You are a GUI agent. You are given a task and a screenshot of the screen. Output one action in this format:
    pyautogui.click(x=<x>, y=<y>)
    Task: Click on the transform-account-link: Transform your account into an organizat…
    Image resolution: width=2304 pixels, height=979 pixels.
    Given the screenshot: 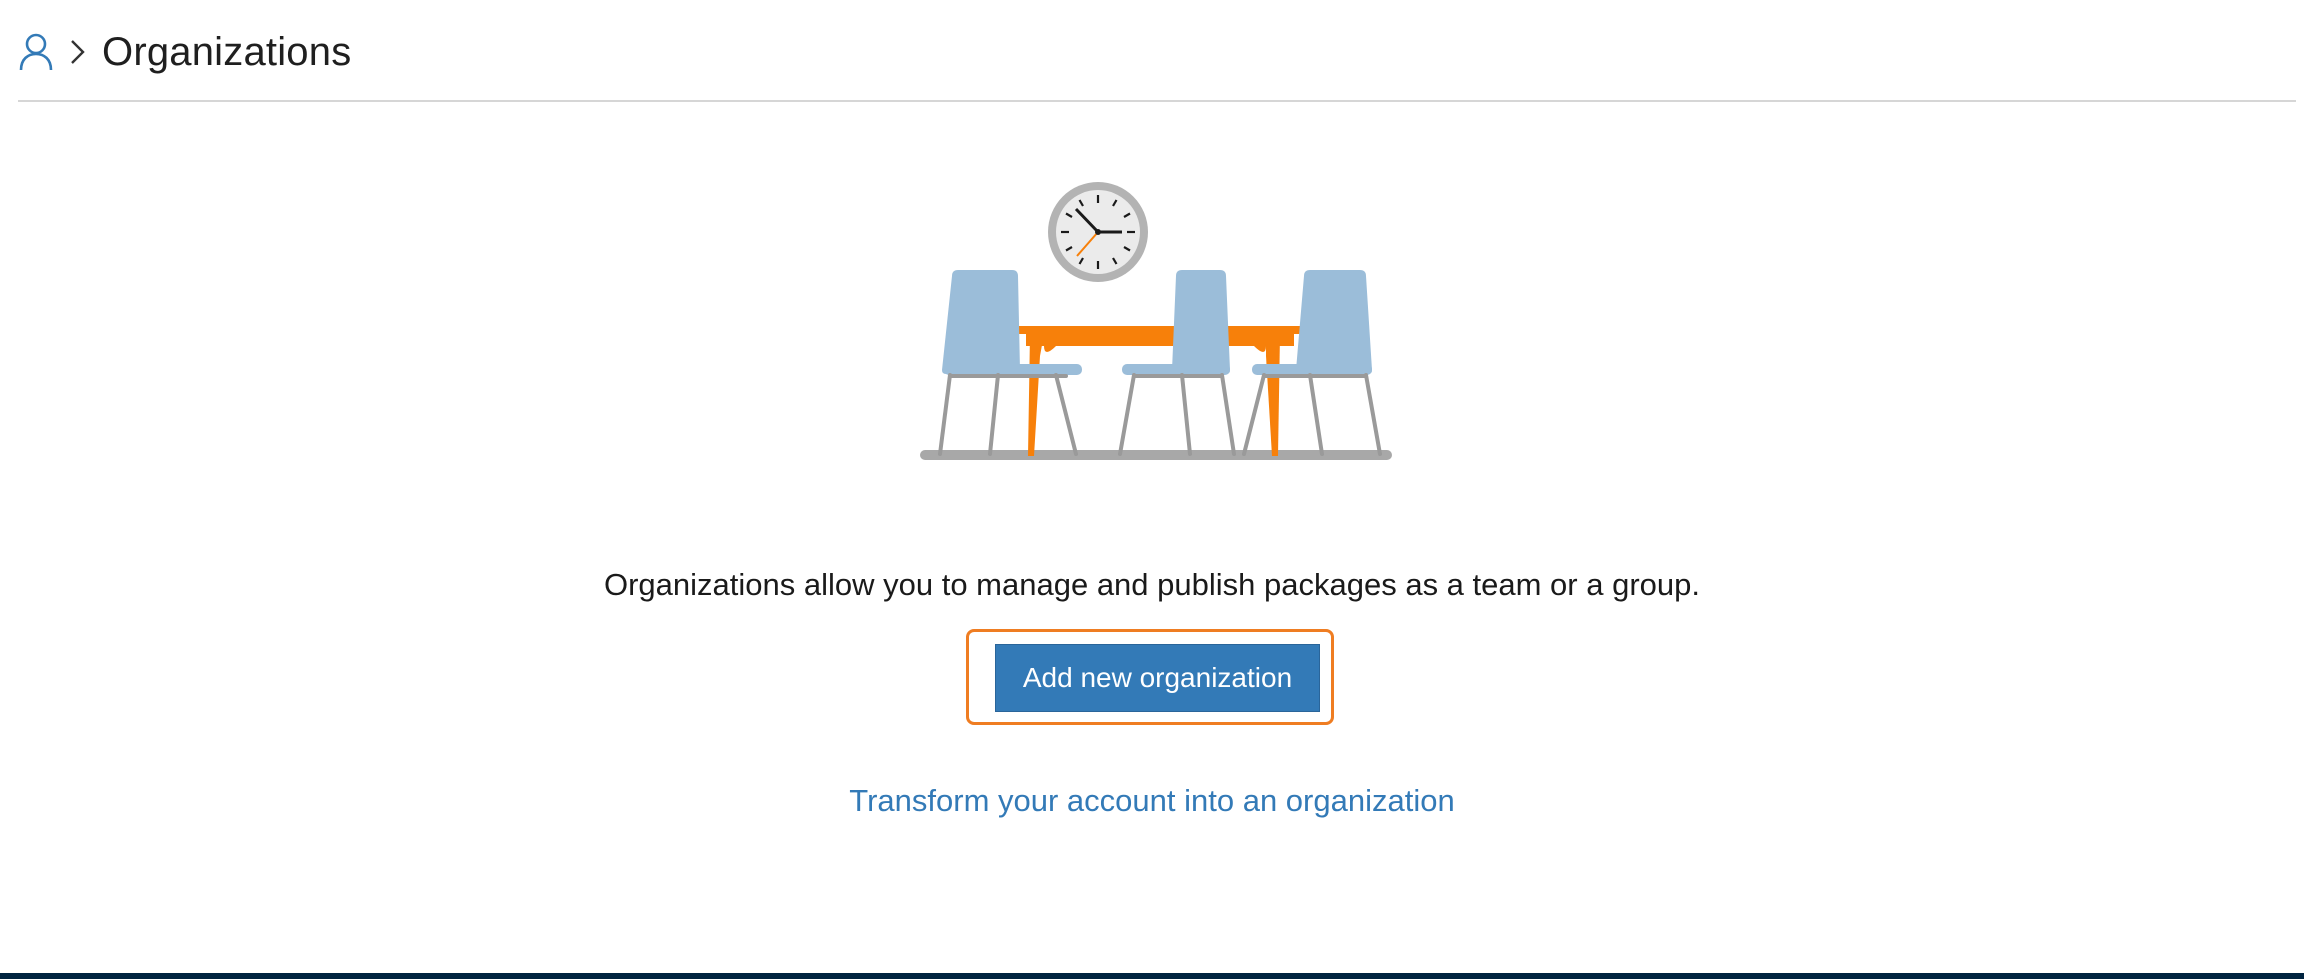 What is the action you would take?
    pyautogui.click(x=1152, y=801)
    